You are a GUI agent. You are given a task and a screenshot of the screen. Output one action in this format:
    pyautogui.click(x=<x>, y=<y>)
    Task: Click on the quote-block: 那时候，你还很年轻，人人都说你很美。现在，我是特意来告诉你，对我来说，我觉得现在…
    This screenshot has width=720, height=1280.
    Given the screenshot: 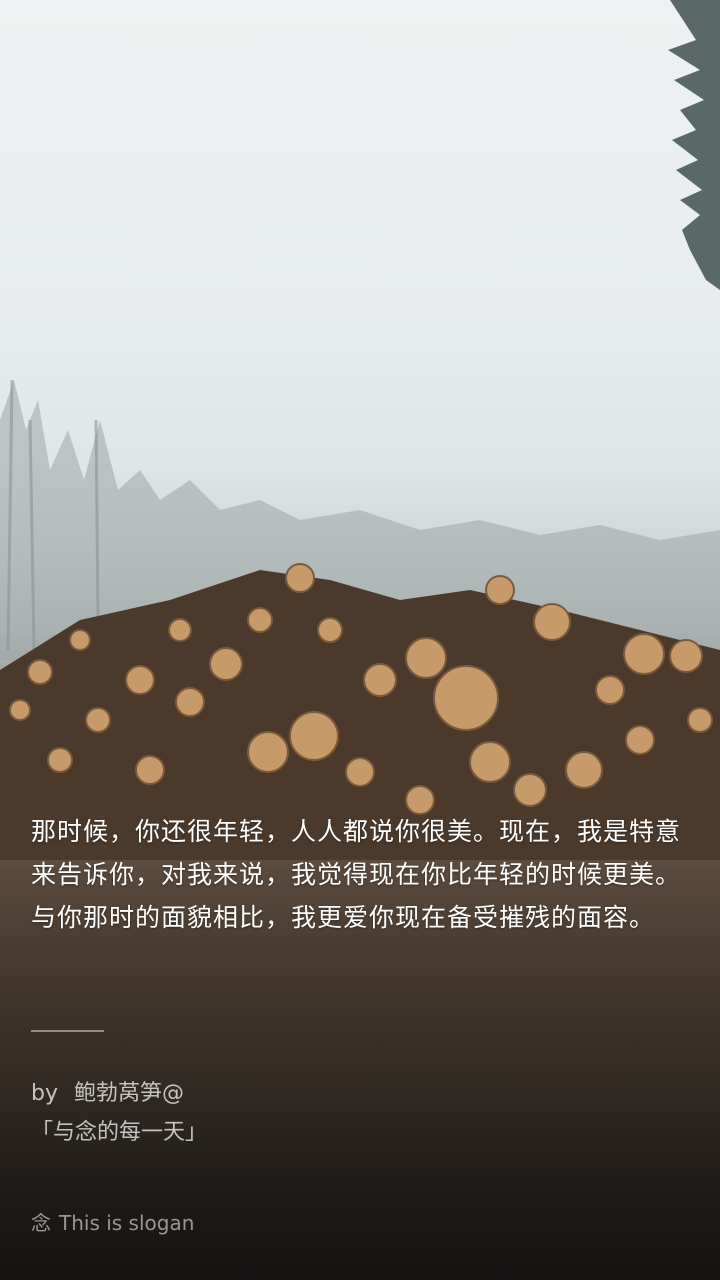 What is the action you would take?
    pyautogui.click(x=361, y=874)
    